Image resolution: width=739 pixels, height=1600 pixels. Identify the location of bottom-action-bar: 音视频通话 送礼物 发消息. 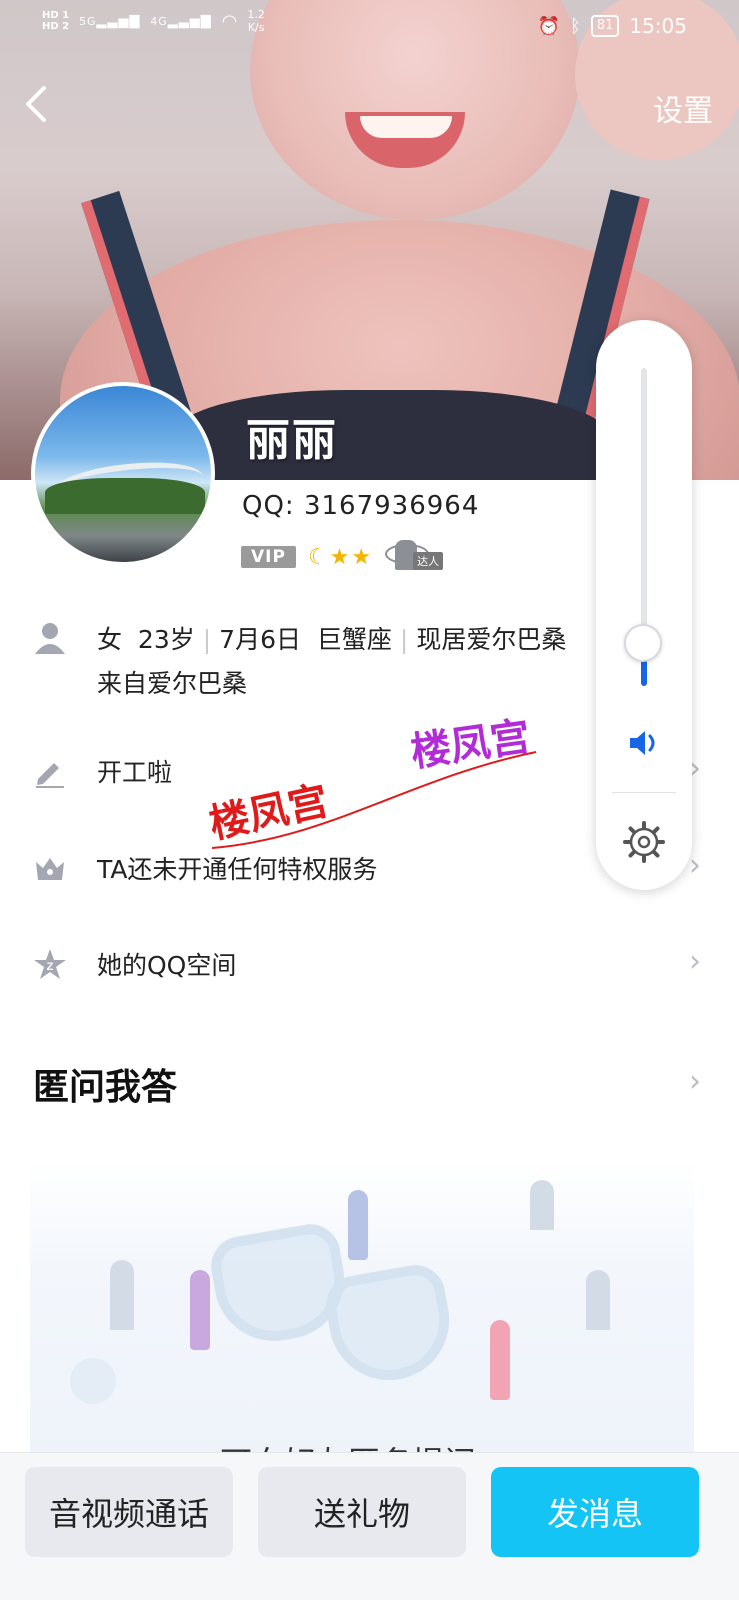
(369, 1526).